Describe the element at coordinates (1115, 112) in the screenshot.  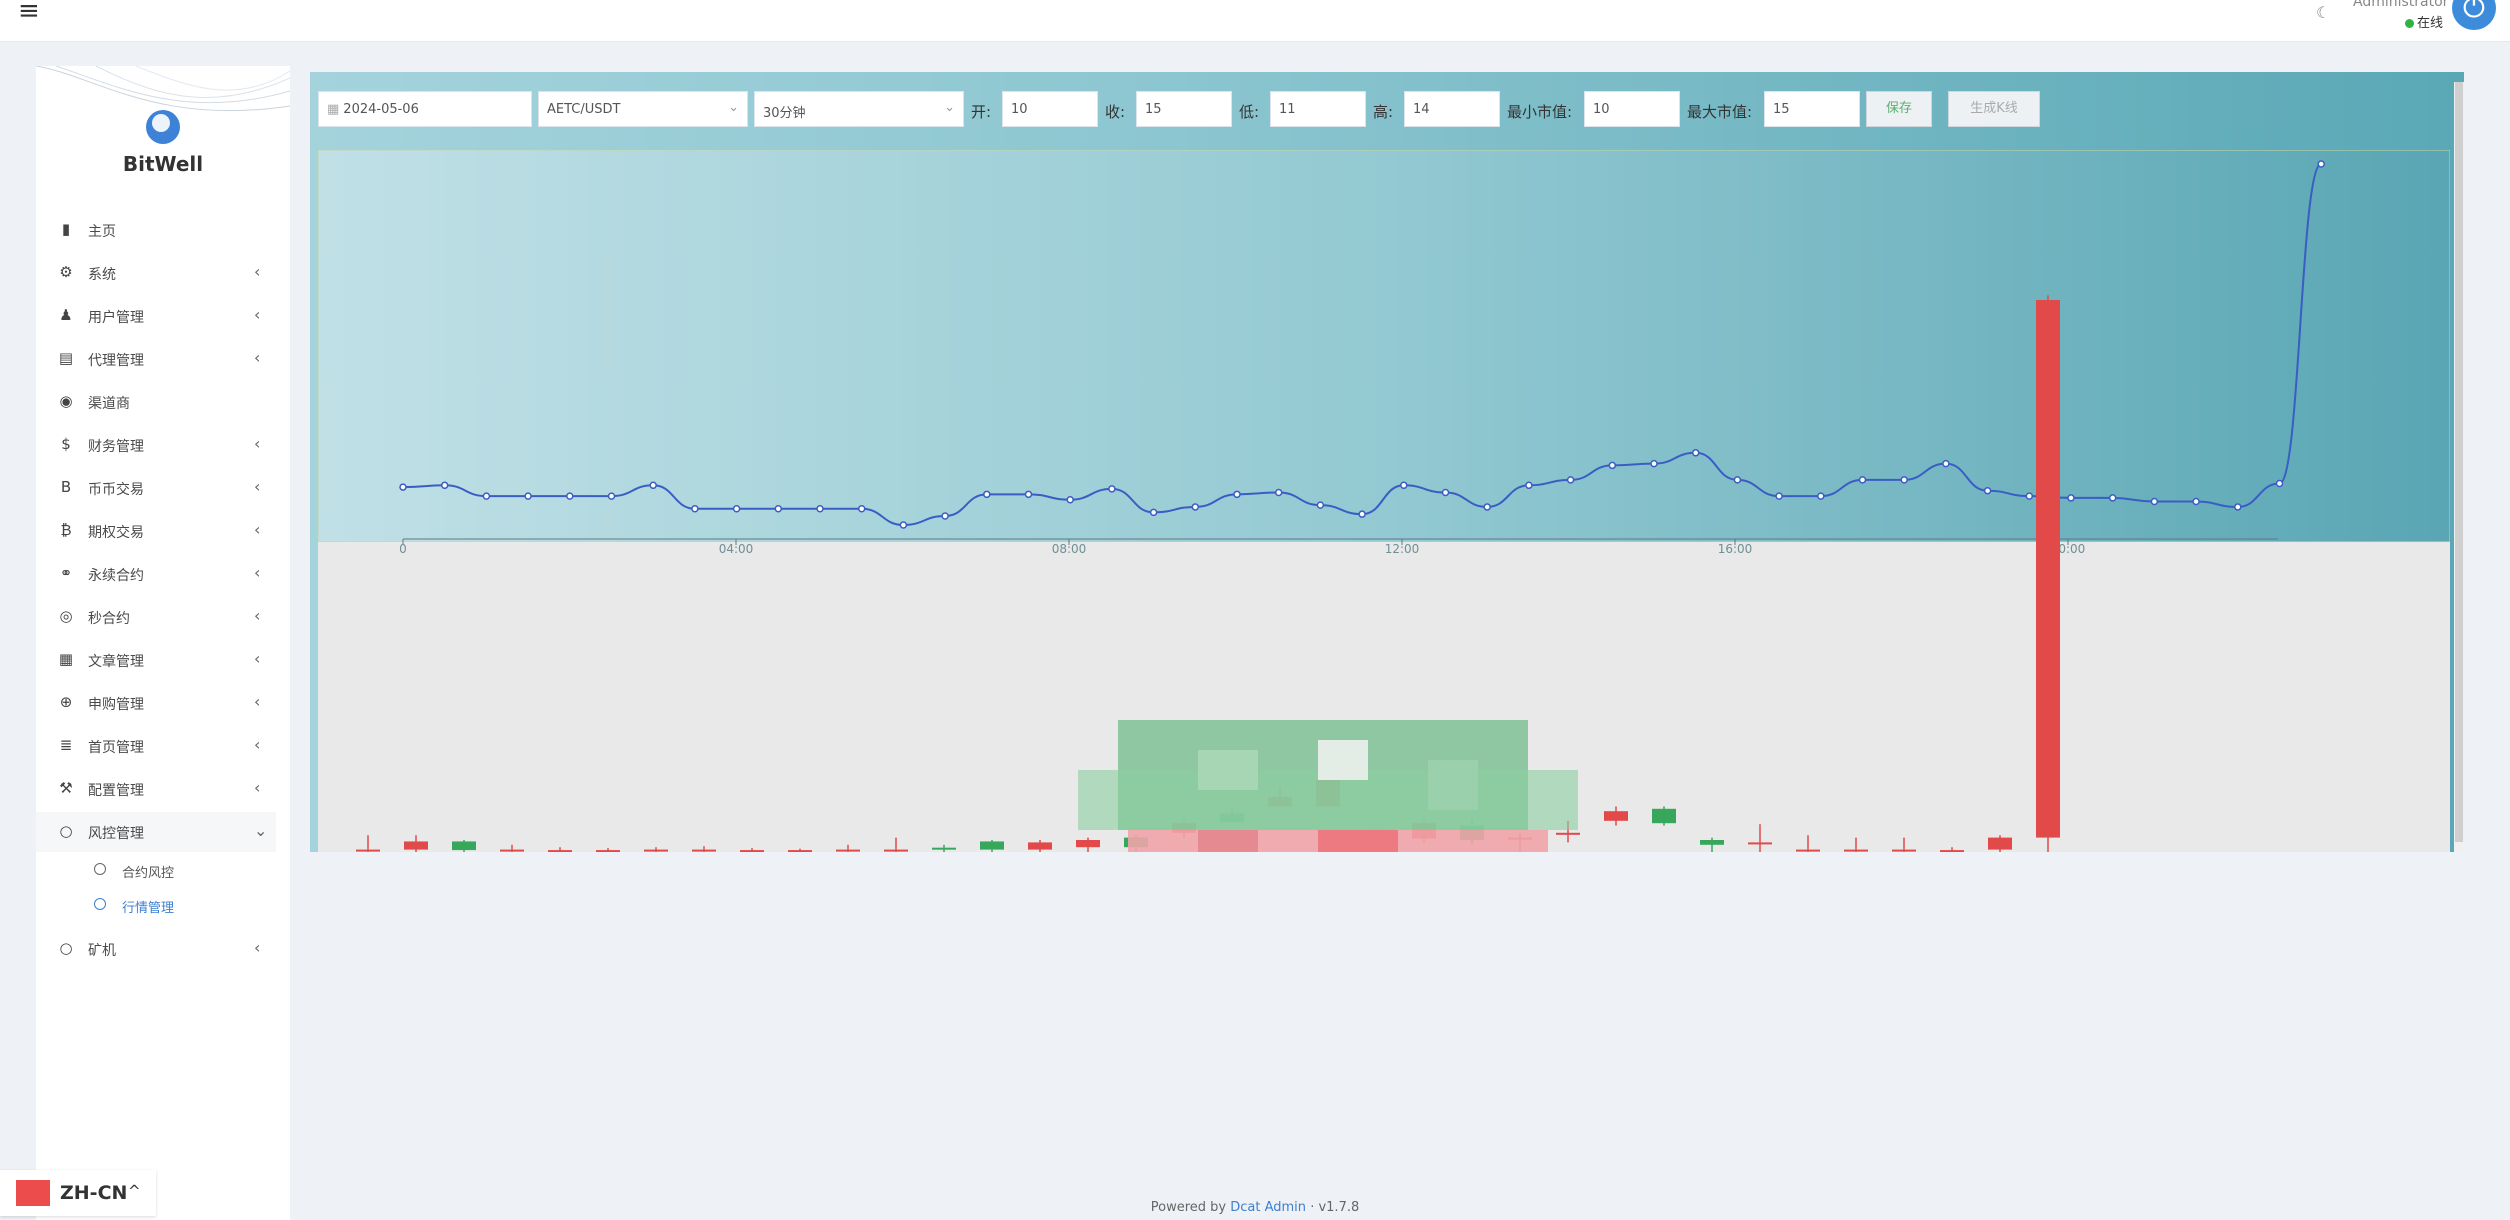
I see `close-label: 收:` at that location.